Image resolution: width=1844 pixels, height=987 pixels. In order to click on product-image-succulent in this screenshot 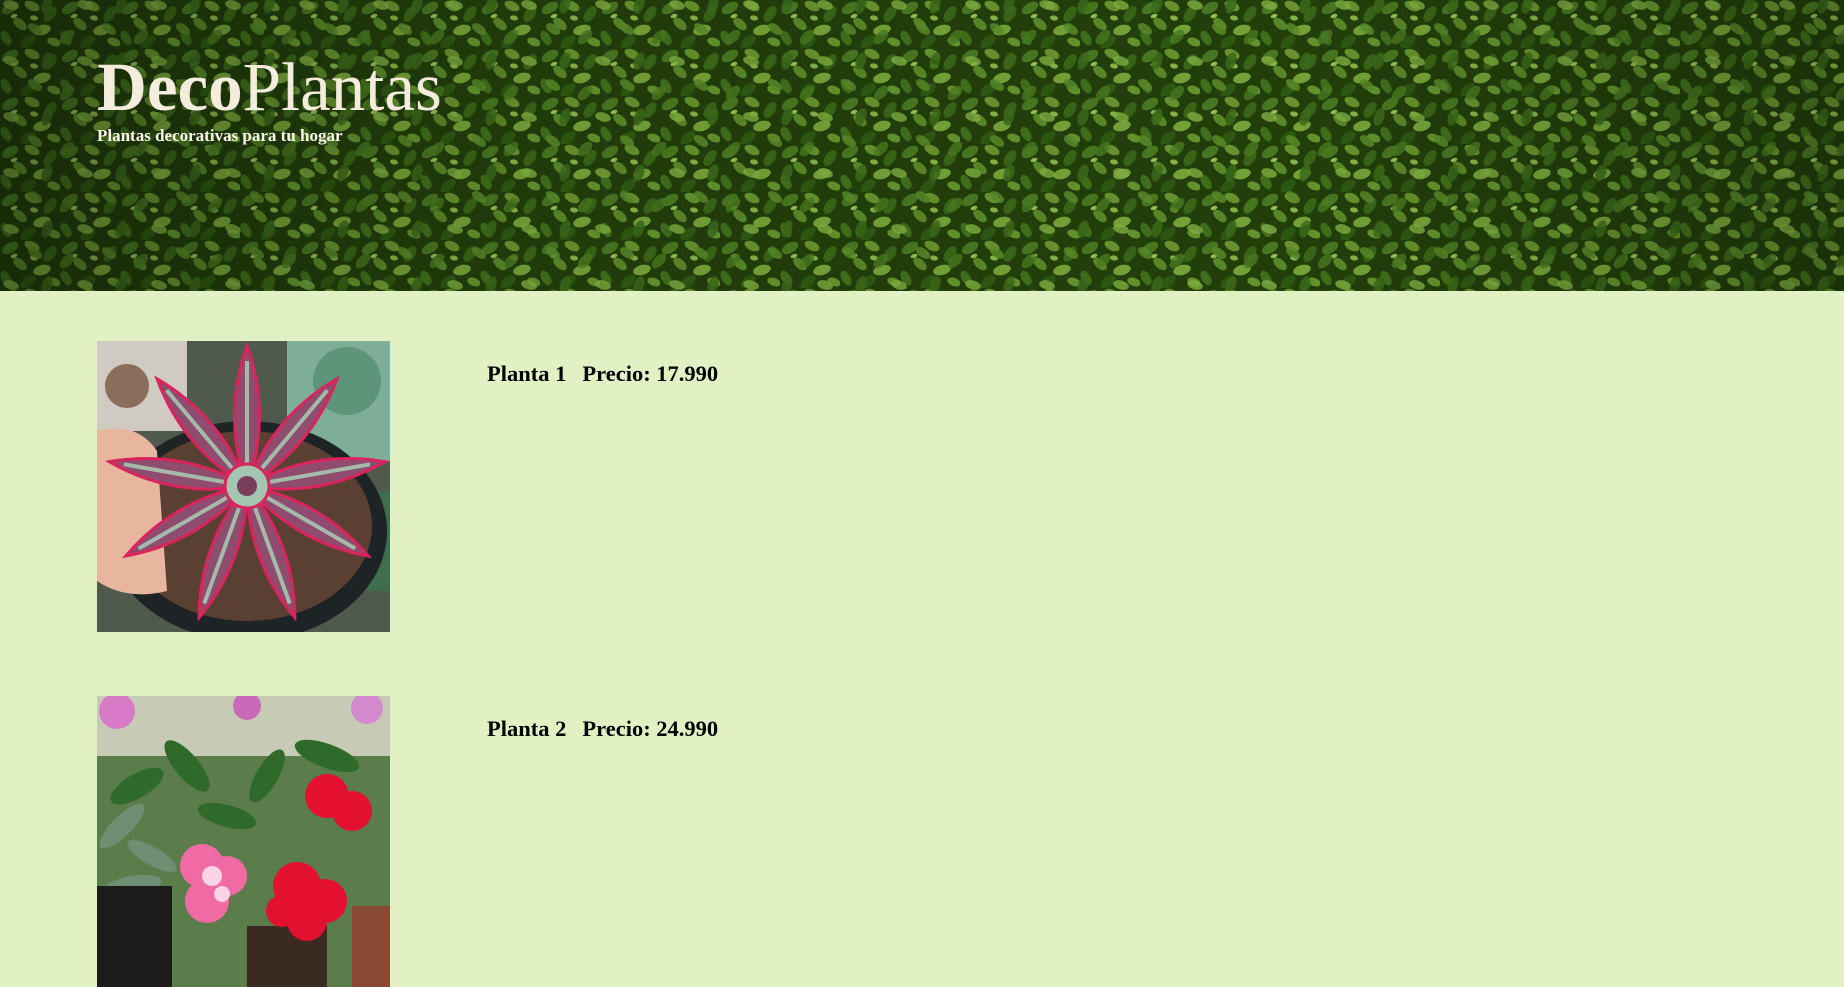, I will do `click(243, 486)`.